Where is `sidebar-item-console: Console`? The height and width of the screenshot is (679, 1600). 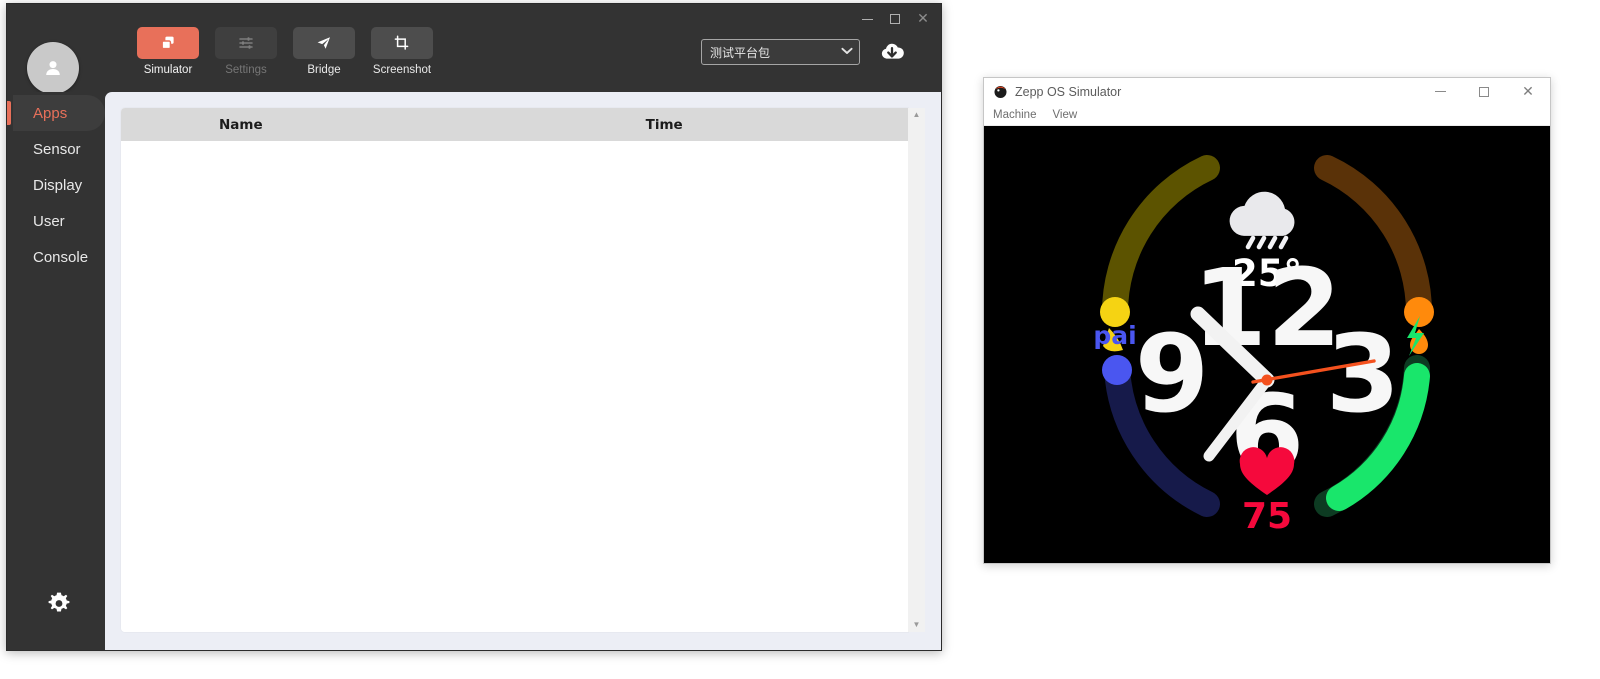
sidebar-item-console: Console is located at coordinates (59, 257).